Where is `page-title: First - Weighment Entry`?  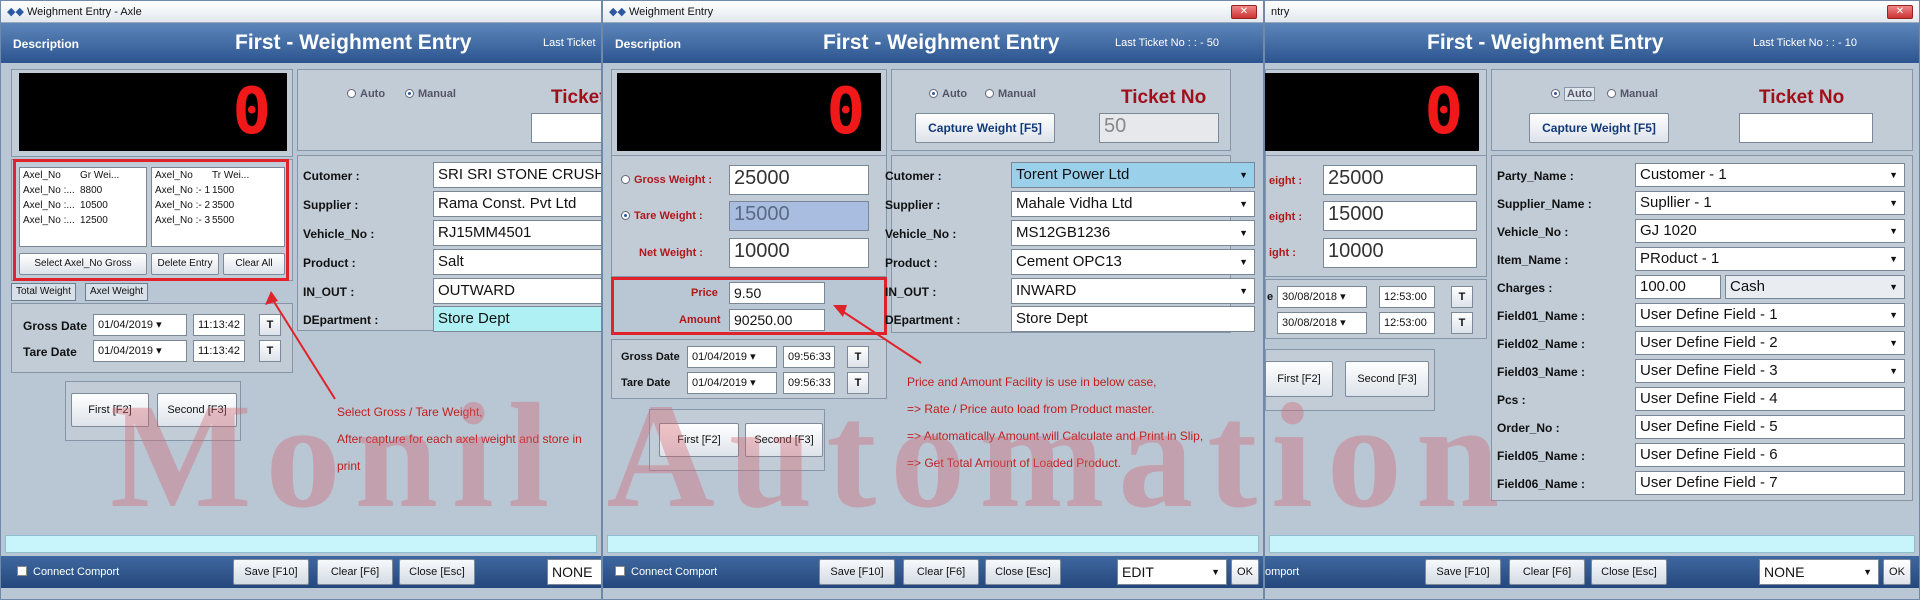
page-title: First - Weighment Entry is located at coordinates (1545, 42).